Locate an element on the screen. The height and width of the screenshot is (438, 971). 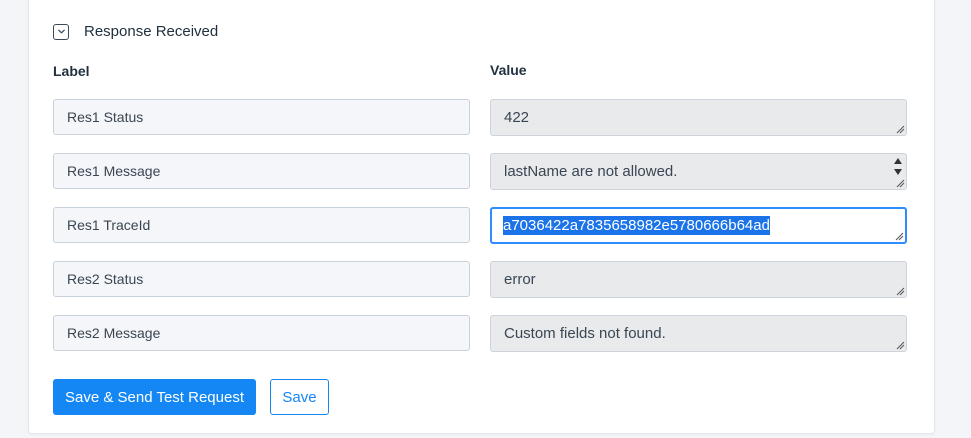
label-text: Res2 Status is located at coordinates (105, 279).